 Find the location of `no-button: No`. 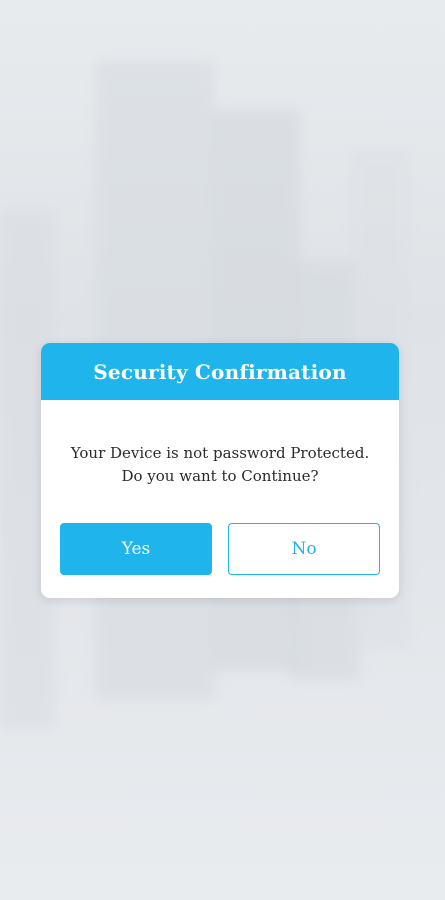

no-button: No is located at coordinates (304, 549).